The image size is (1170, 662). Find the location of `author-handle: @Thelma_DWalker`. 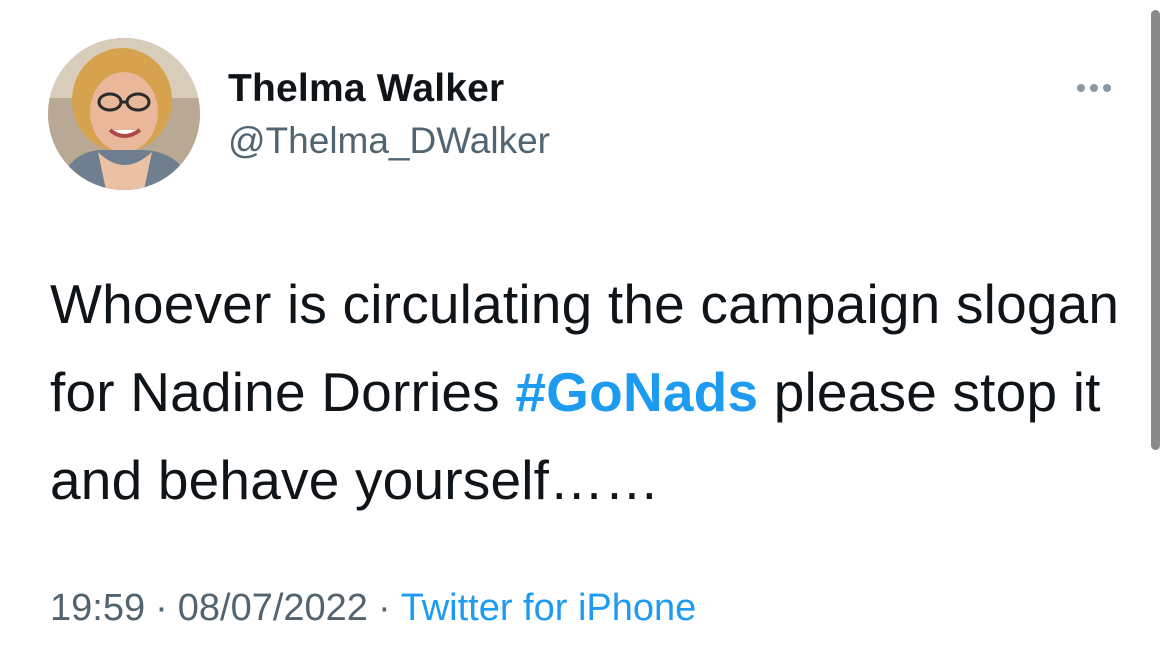

author-handle: @Thelma_DWalker is located at coordinates (389, 141).